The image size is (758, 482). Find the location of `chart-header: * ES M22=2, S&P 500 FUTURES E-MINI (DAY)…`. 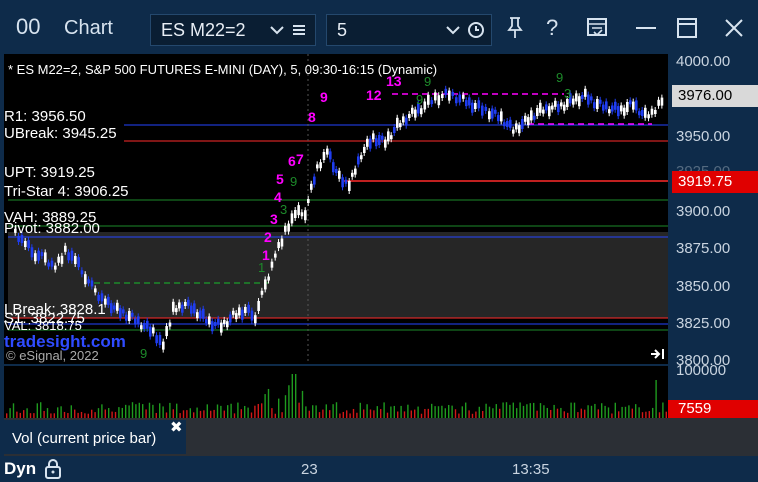

chart-header: * ES M22=2, S&P 500 FUTURES E-MINI (DAY)… is located at coordinates (223, 69).